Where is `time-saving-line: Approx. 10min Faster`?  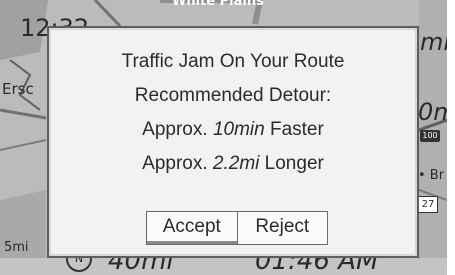
time-saving-line: Approx. 10min Faster is located at coordinates (233, 130).